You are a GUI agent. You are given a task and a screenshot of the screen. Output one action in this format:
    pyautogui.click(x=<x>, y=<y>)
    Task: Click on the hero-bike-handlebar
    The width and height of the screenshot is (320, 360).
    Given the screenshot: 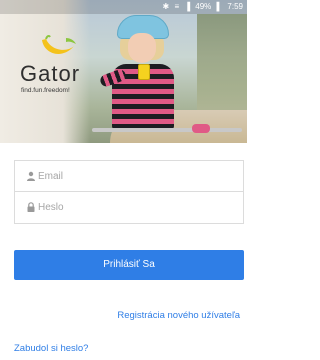 What is the action you would take?
    pyautogui.click(x=167, y=130)
    